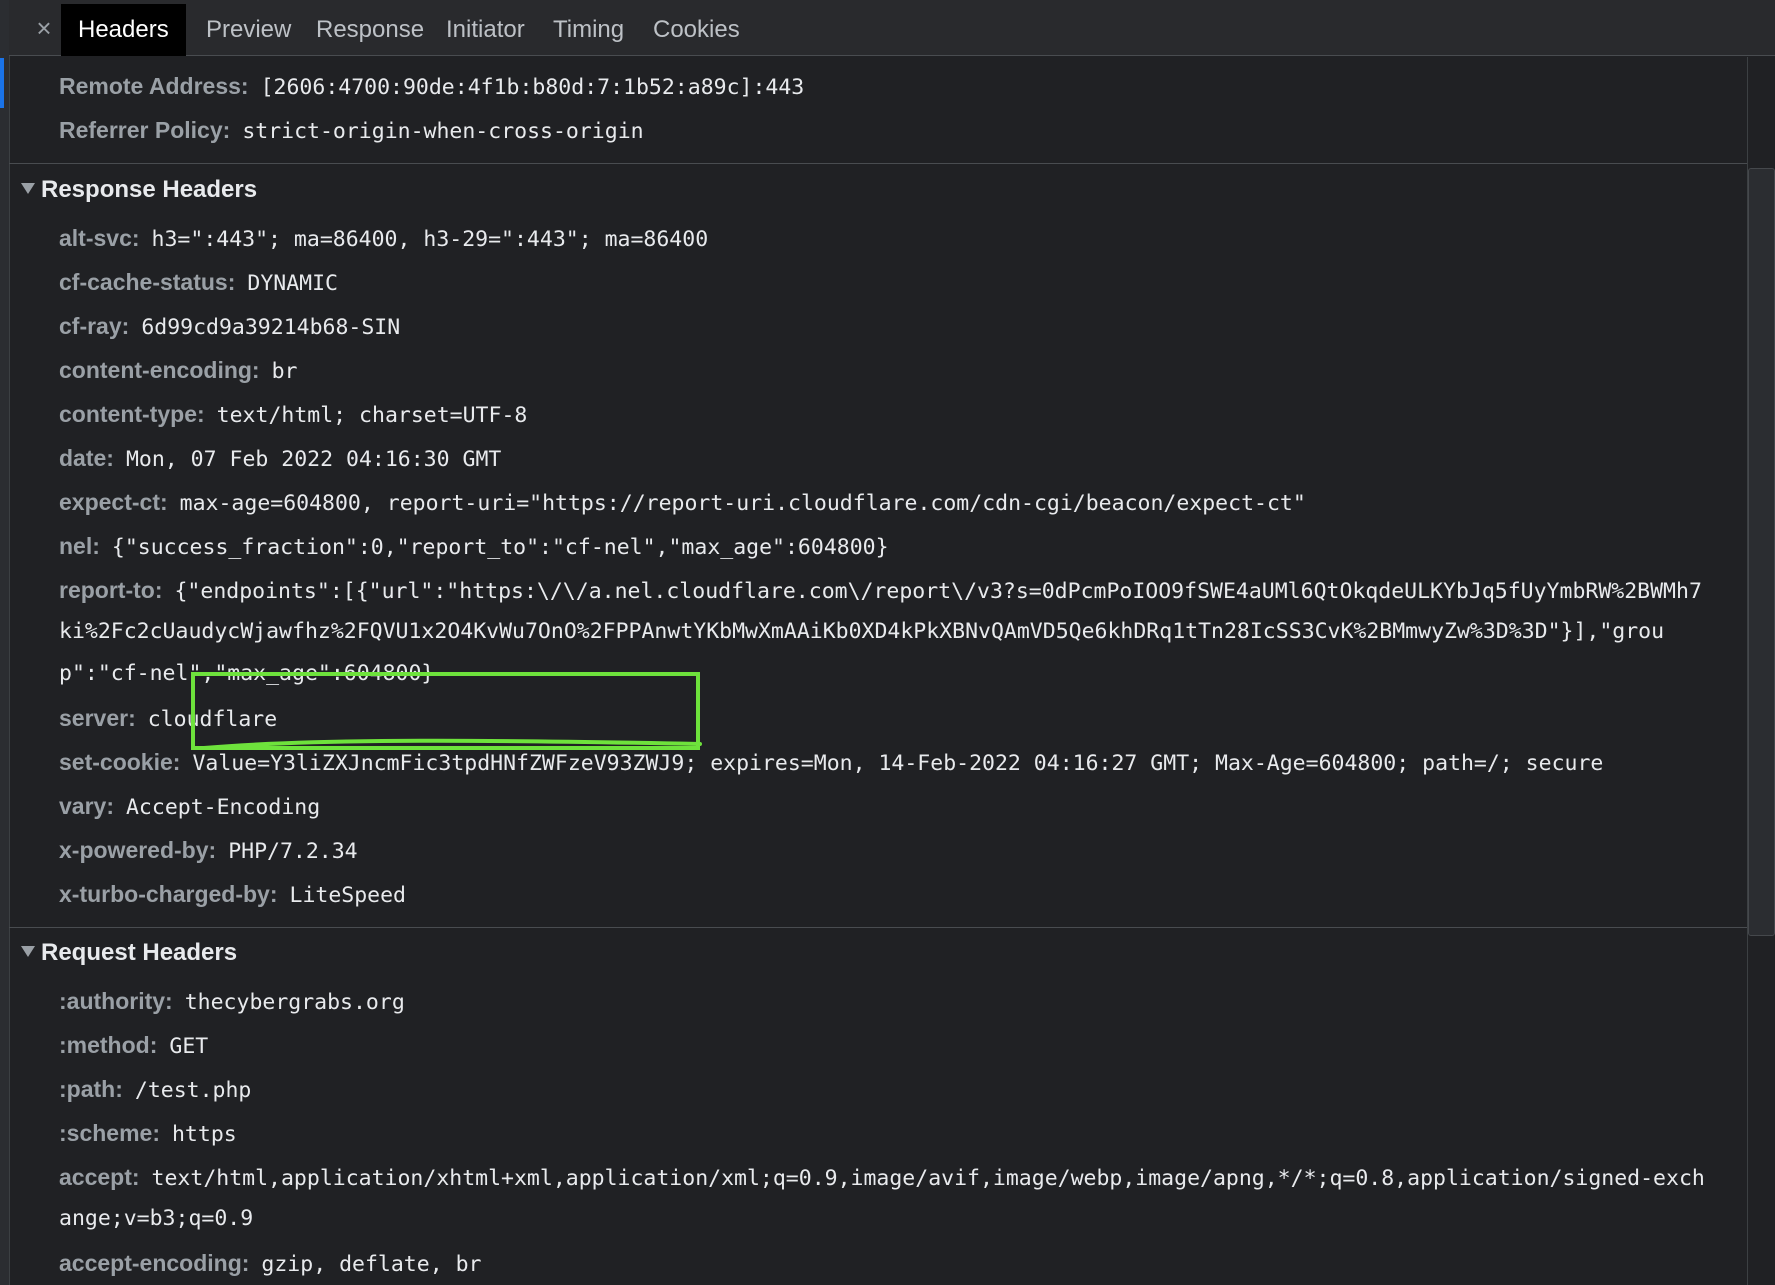  What do you see at coordinates (108, 1045) in the screenshot?
I see `header-key: :method:` at bounding box center [108, 1045].